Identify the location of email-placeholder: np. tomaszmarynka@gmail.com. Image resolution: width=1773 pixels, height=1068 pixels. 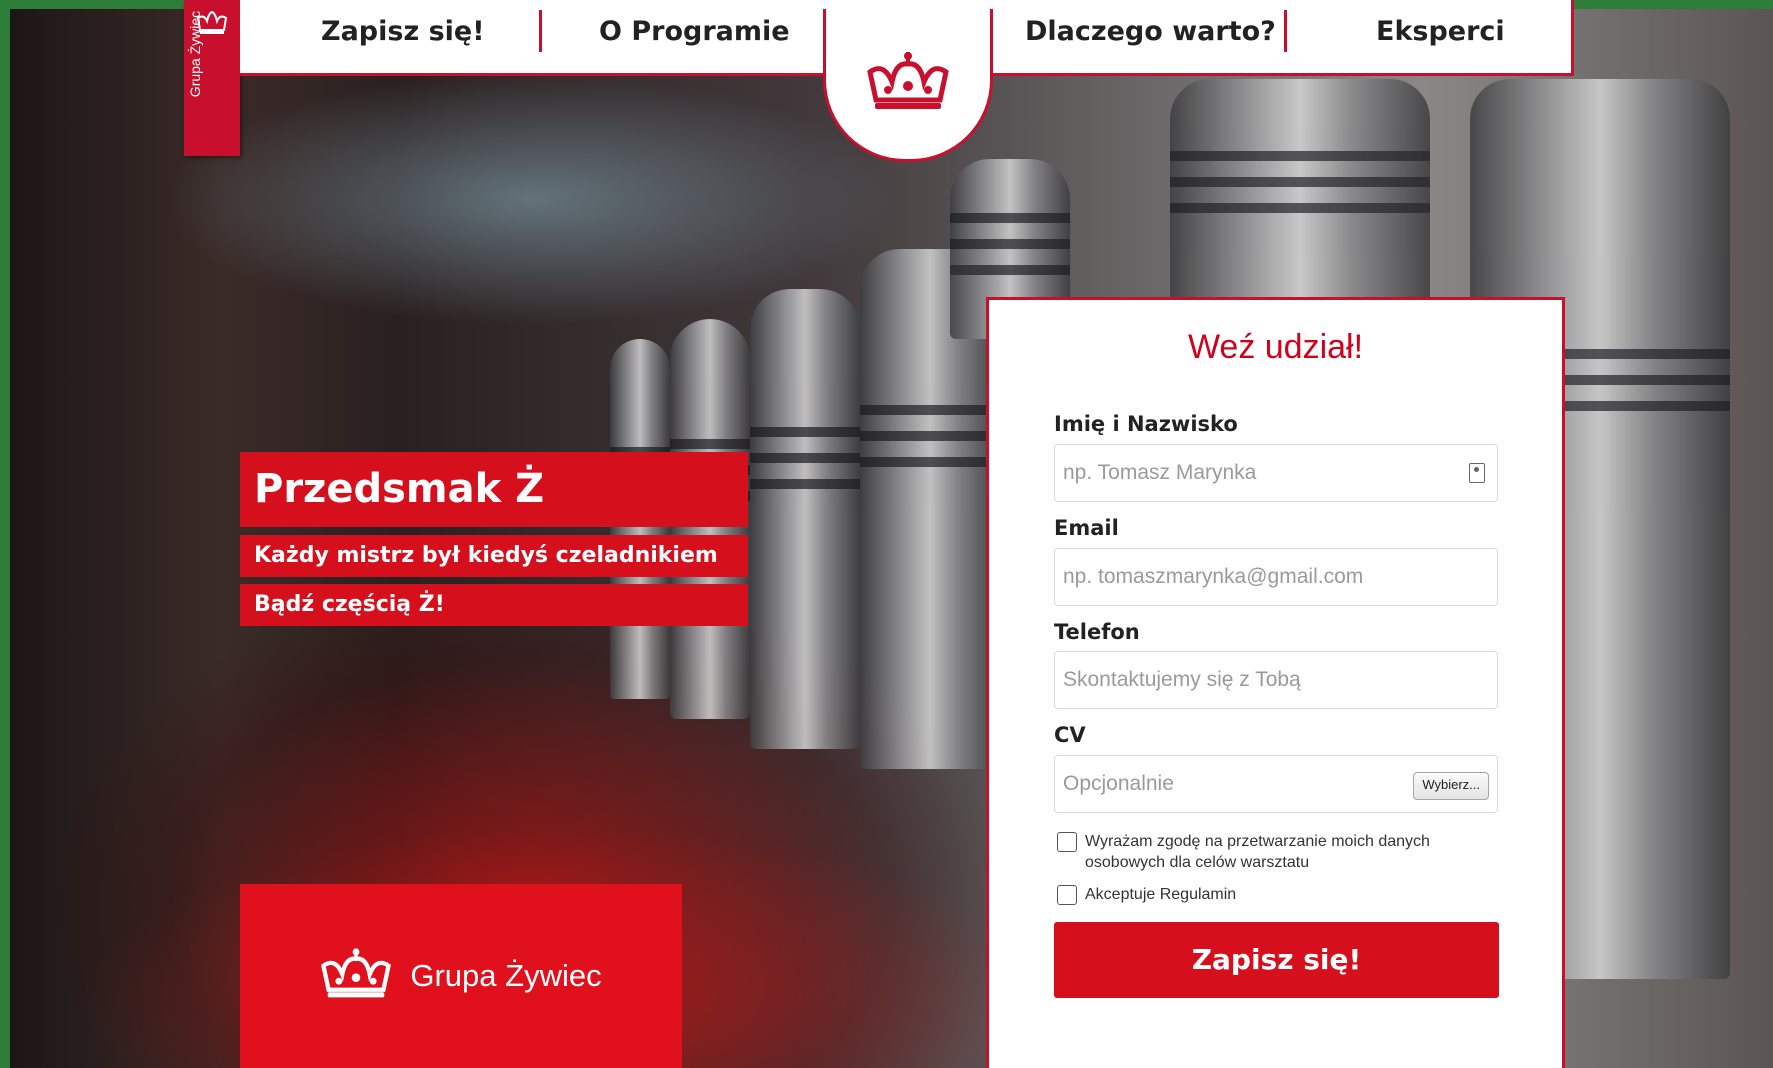
(1213, 576).